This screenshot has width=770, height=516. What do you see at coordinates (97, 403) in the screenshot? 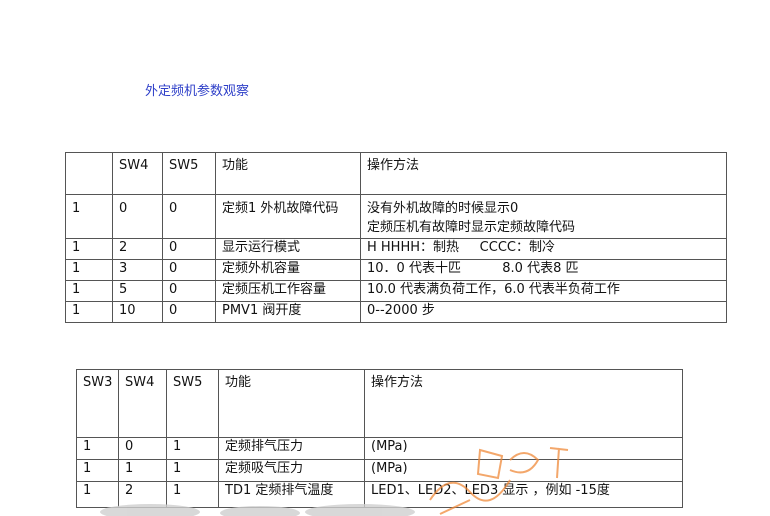
I see `header-cell-sw3: SW3` at bounding box center [97, 403].